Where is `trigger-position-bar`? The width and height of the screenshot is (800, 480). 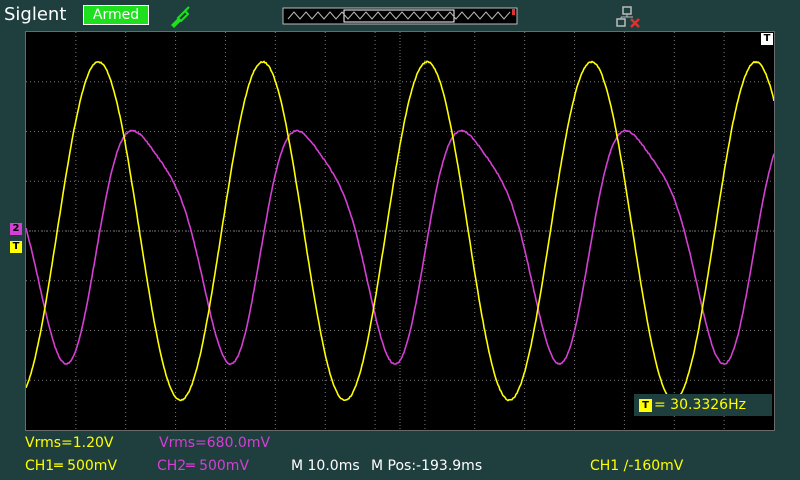 trigger-position-bar is located at coordinates (400, 16).